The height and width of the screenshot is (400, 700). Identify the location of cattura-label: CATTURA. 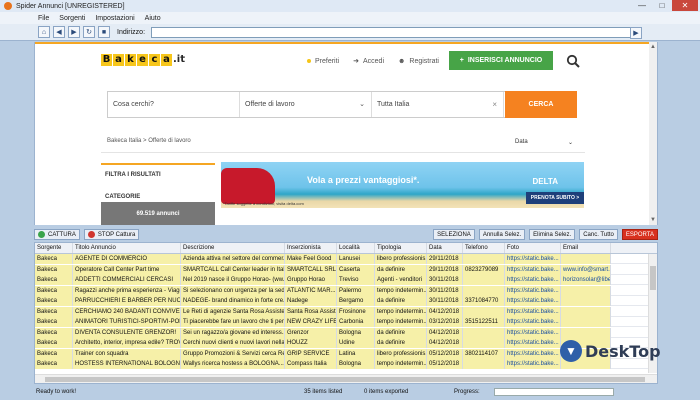
(62, 234).